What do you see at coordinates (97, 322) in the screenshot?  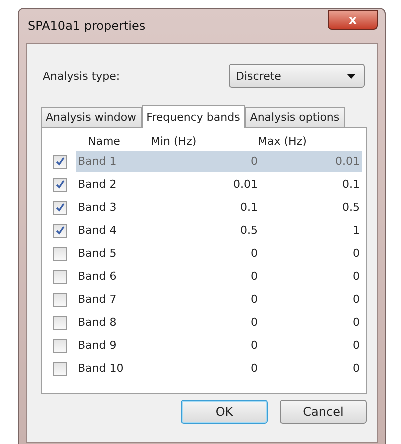 I see `table-cell-text: Band 8` at bounding box center [97, 322].